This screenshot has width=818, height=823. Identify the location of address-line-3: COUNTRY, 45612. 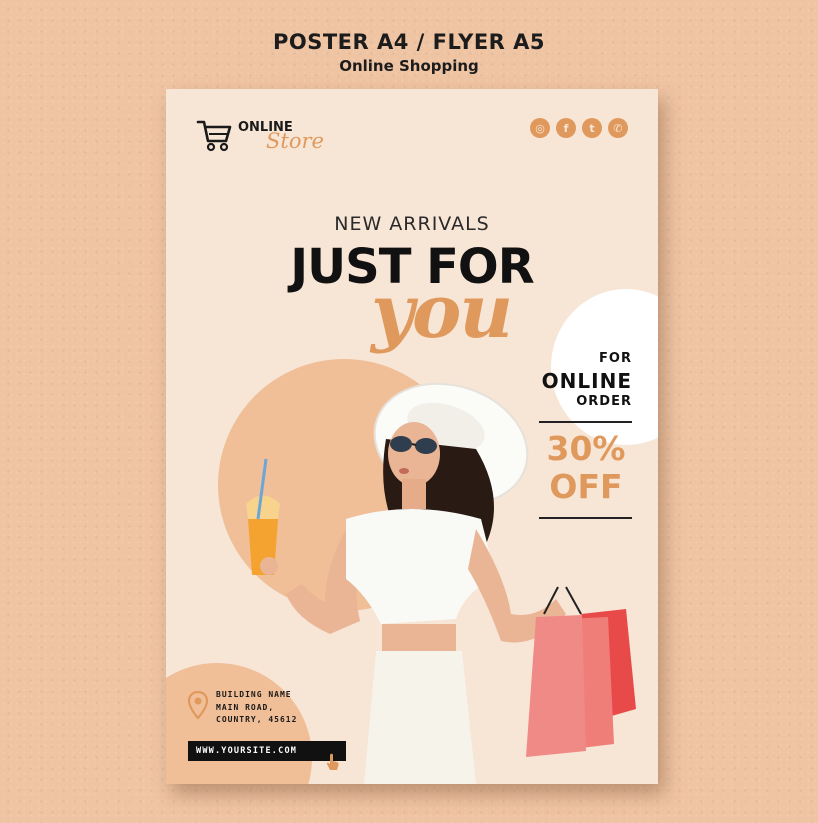
(257, 719).